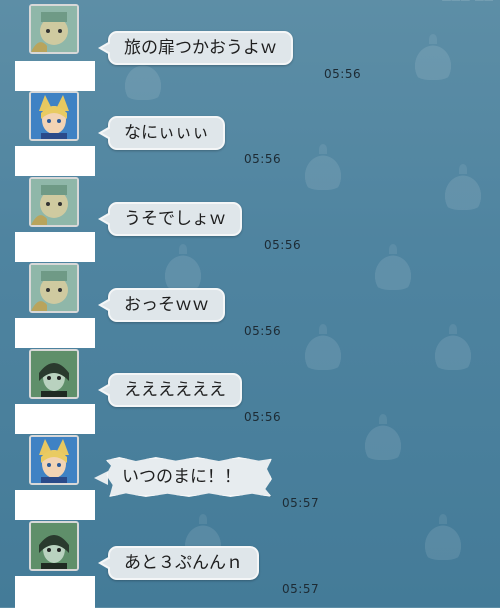  I want to click on message-bubble: 旅の扉つかおうよｗ, so click(195, 48).